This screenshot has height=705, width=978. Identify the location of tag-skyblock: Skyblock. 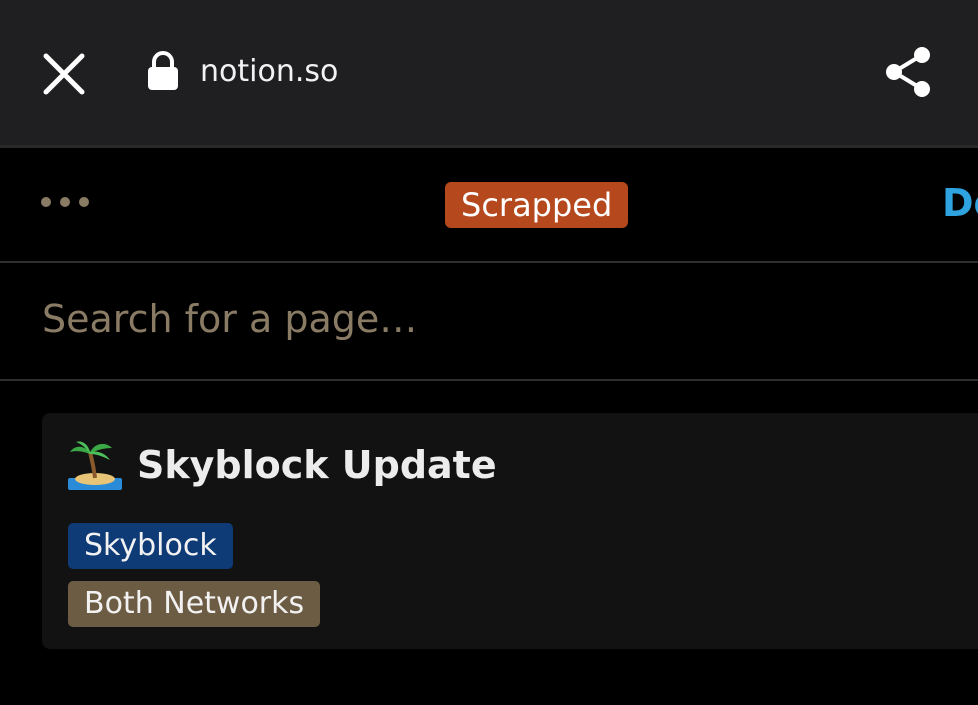
(150, 546).